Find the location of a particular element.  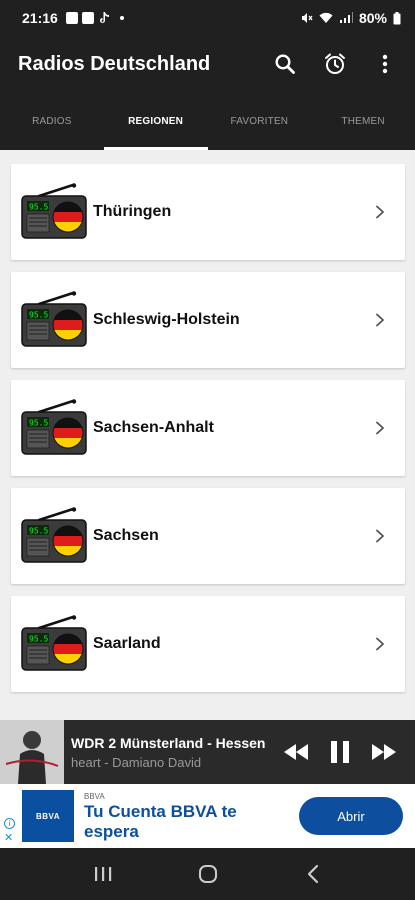

album-art is located at coordinates (32, 752).